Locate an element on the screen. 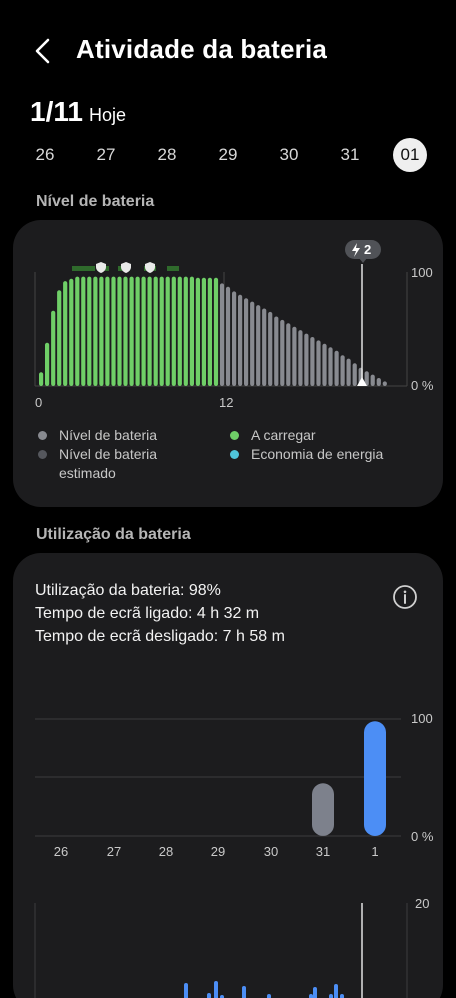  legend-label: Nível de bateria estimado is located at coordinates (108, 463).